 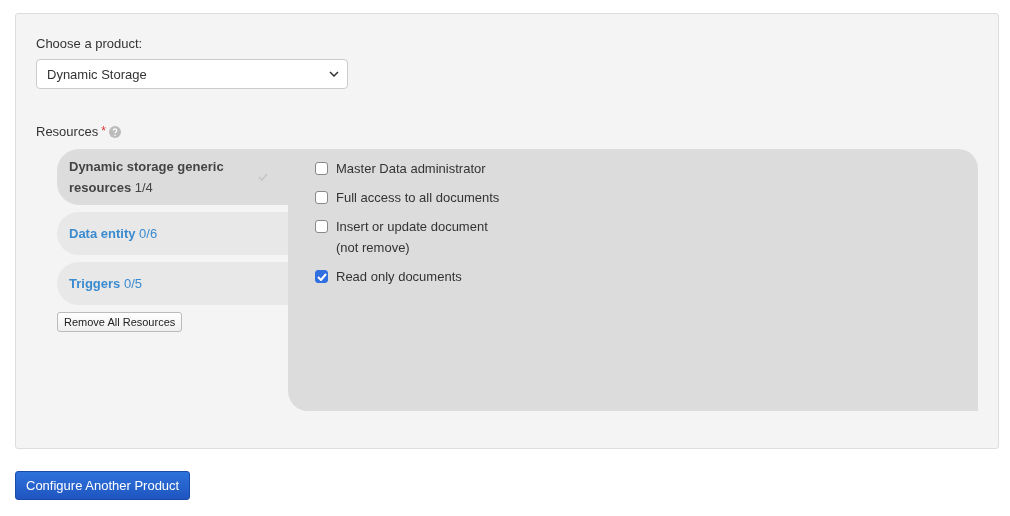 I want to click on option-label: Insert or update document (not remove), so click(x=412, y=237).